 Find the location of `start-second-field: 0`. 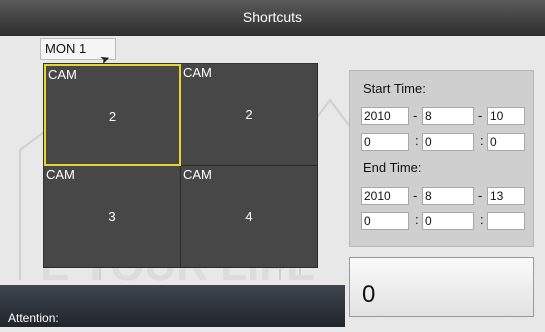

start-second-field: 0 is located at coordinates (506, 142).